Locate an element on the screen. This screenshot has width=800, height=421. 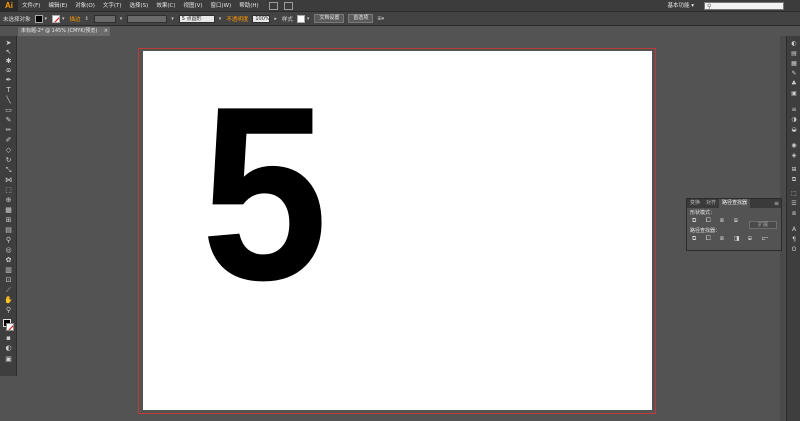
brush-field: 5 点圆形 is located at coordinates (196, 18).